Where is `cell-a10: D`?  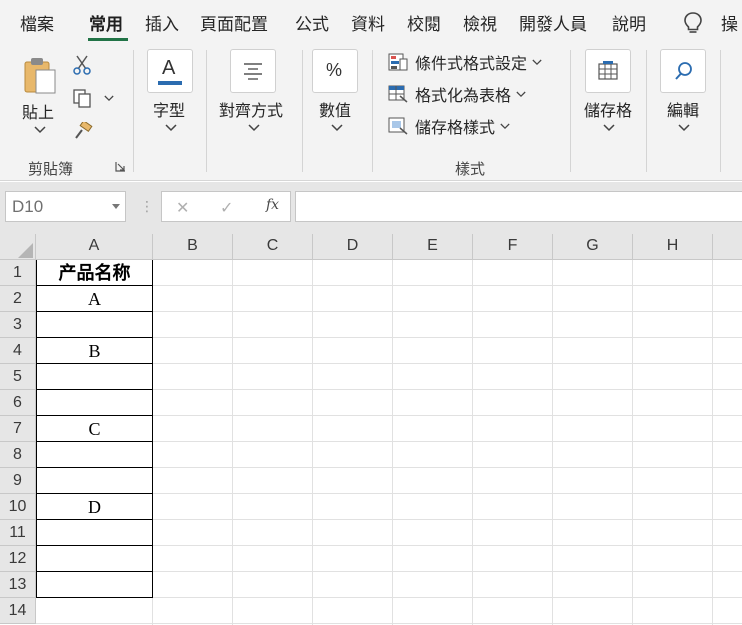
cell-a10: D is located at coordinates (94, 507).